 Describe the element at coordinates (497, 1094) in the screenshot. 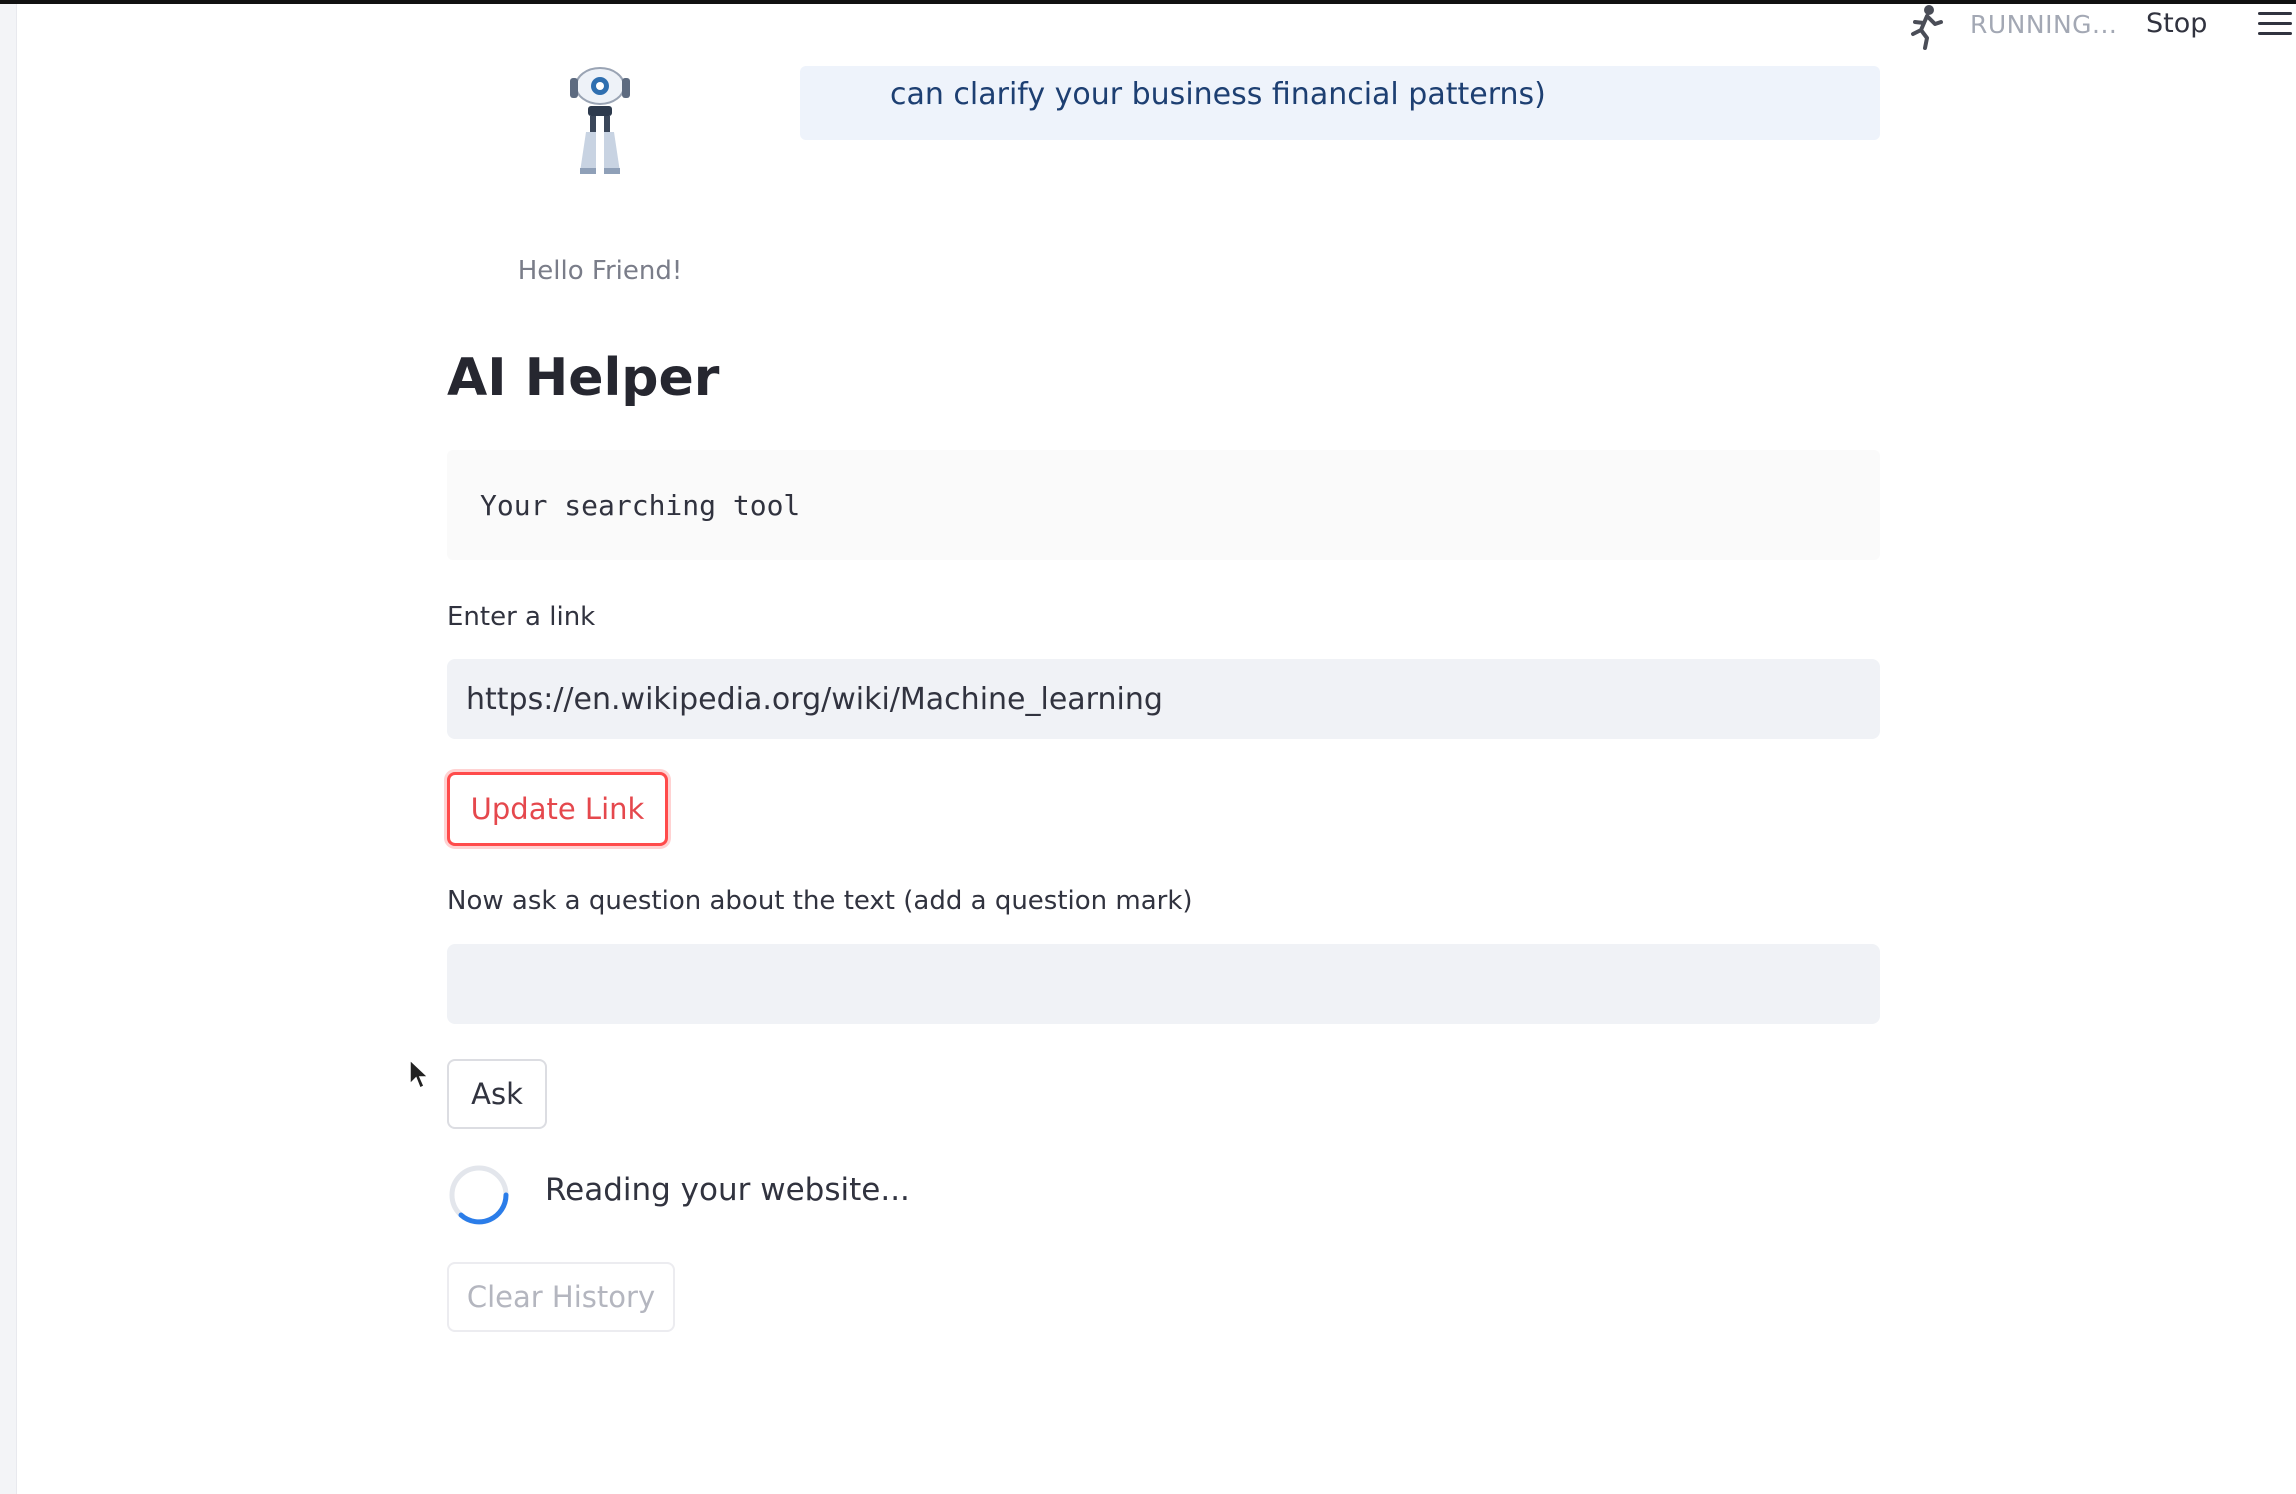

I see `ask-button: Ask` at that location.